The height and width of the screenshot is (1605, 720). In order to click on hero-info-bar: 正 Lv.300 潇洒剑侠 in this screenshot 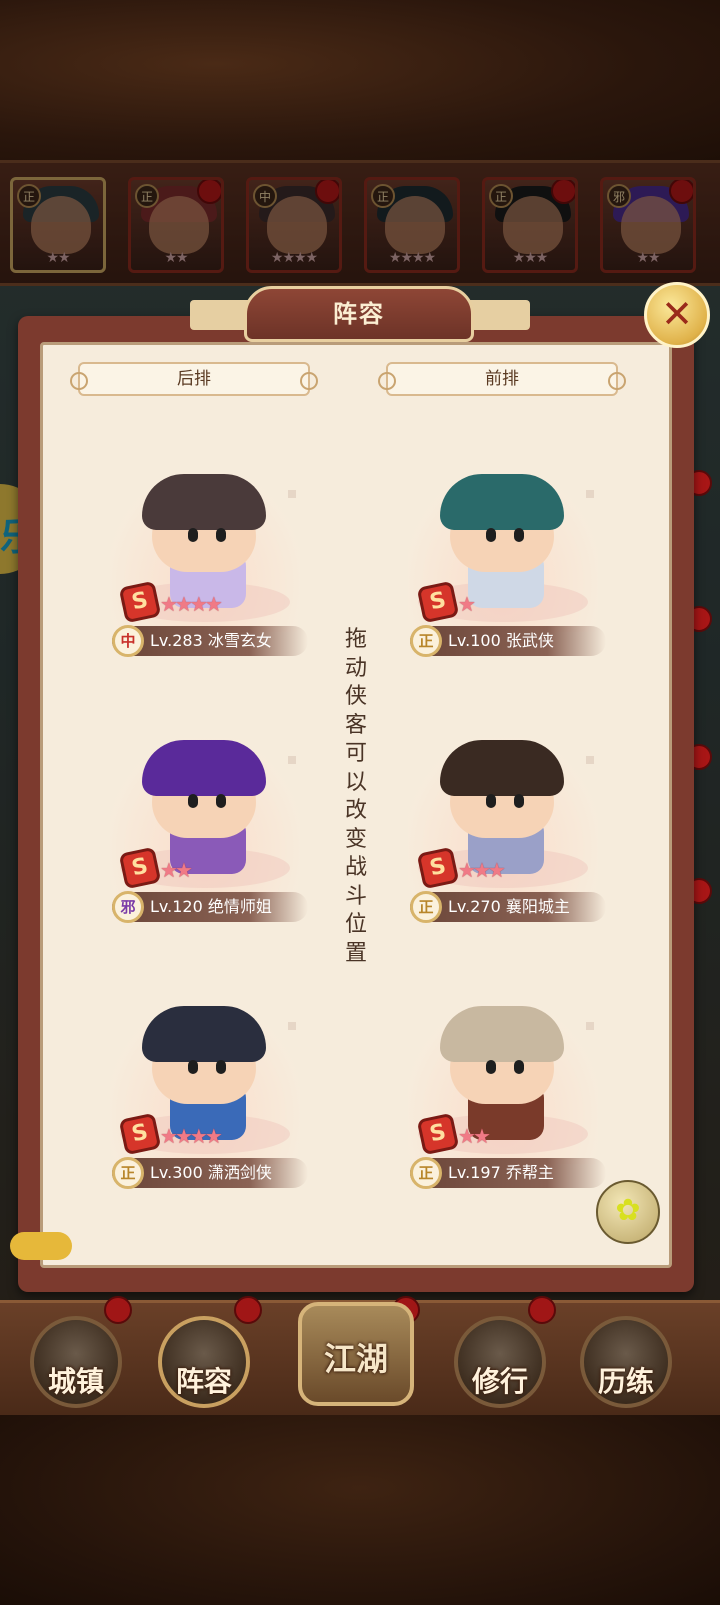, I will do `click(210, 1173)`.